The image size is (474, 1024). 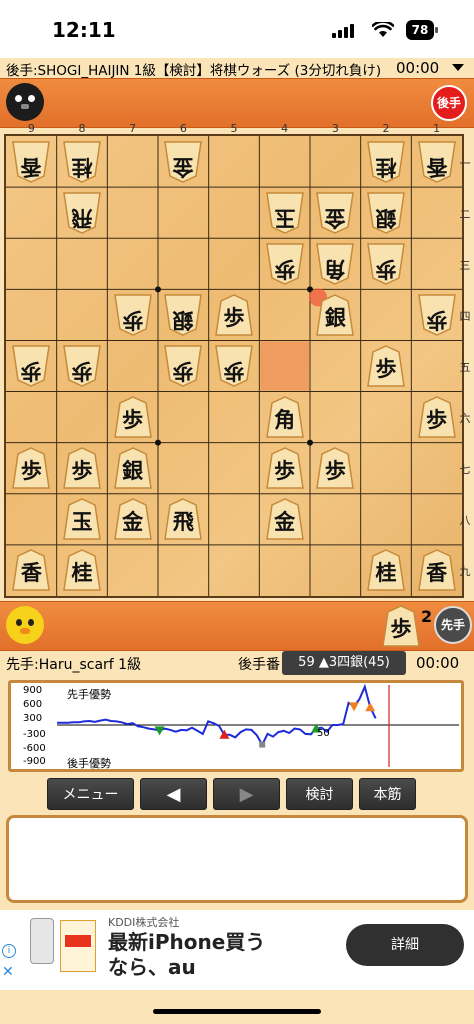 I want to click on wifi-icon, so click(x=383, y=29).